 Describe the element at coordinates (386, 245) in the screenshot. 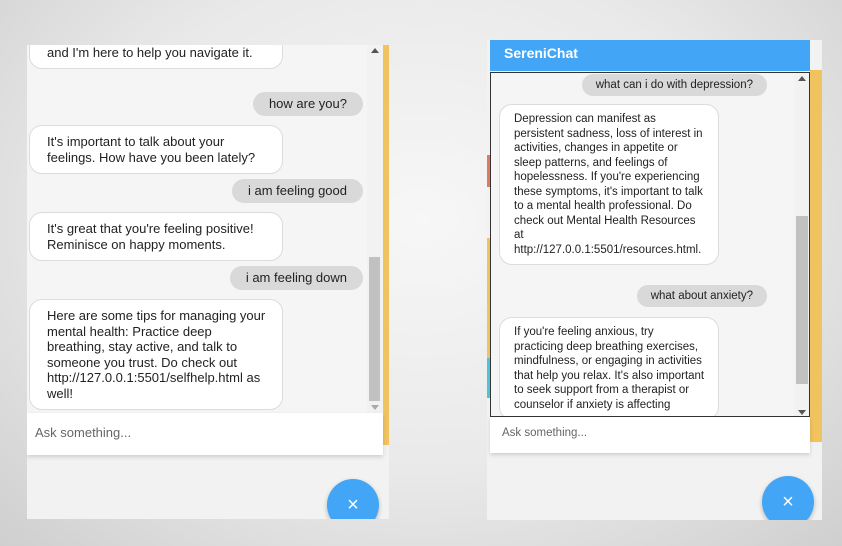

I see `left-accent-bar` at that location.